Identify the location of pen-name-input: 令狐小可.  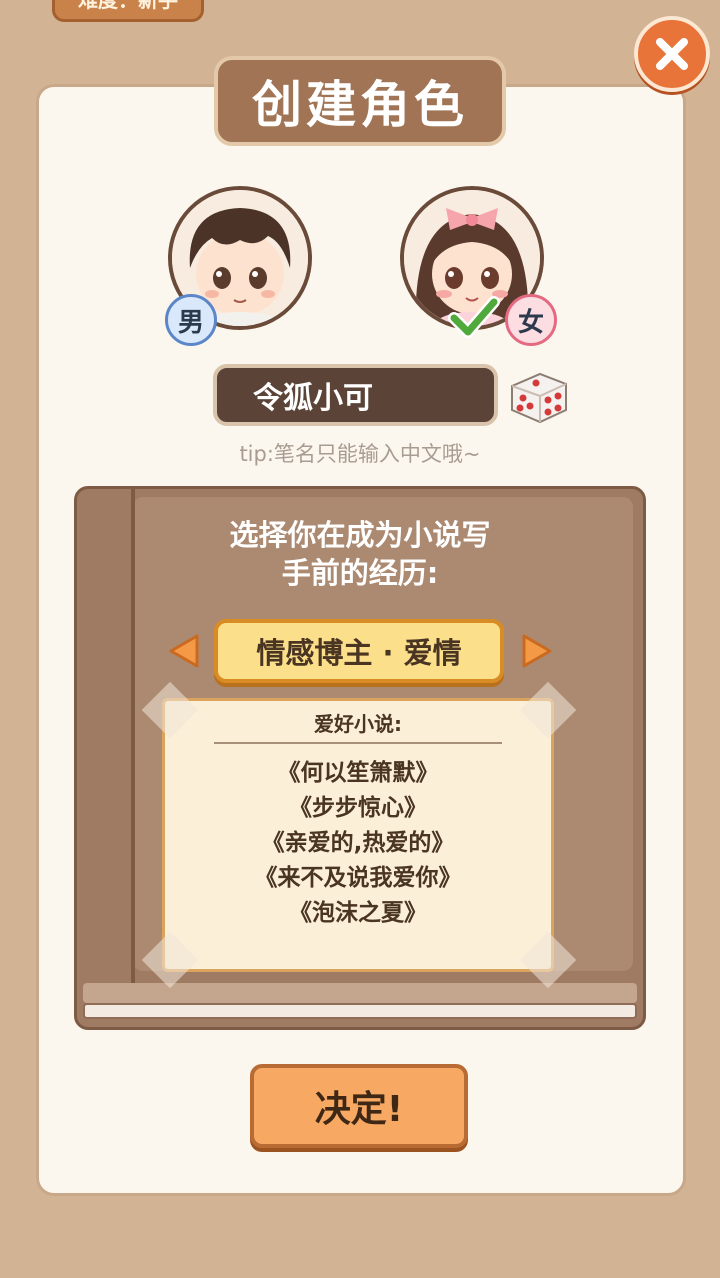
(355, 395).